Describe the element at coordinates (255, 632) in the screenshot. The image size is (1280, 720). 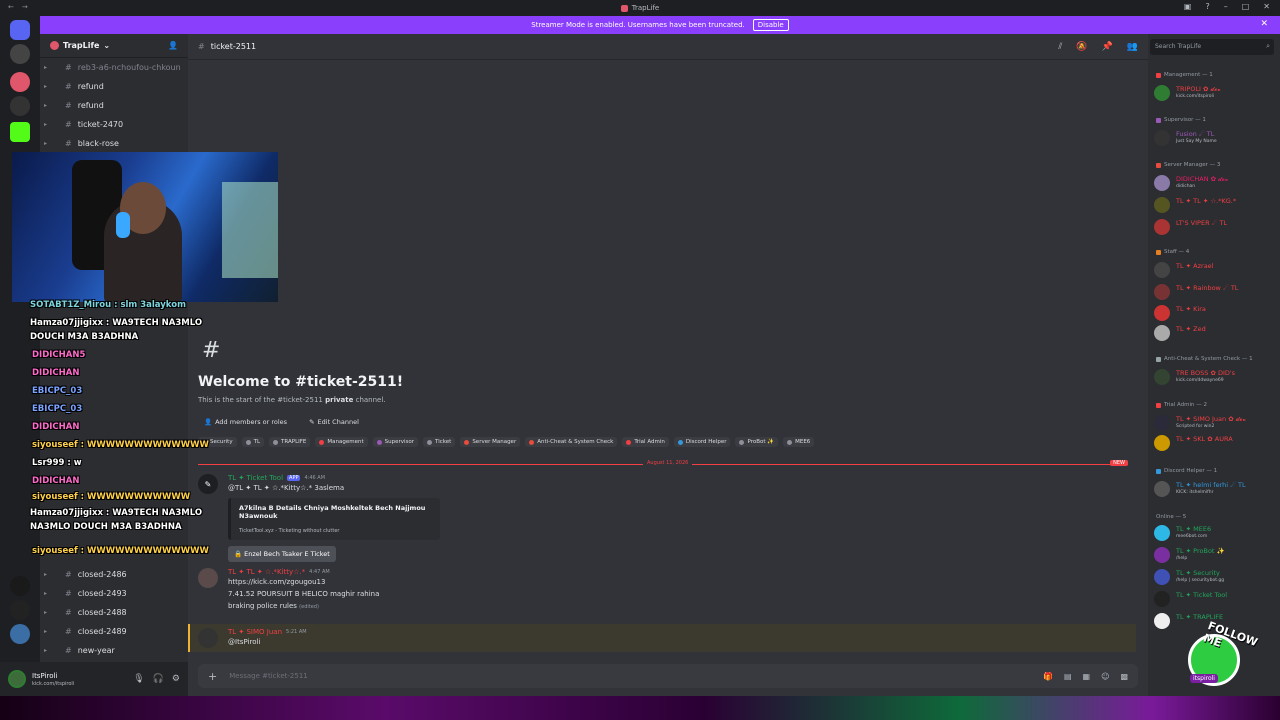
I see `message-author: TL ✦ SIMO Juan` at that location.